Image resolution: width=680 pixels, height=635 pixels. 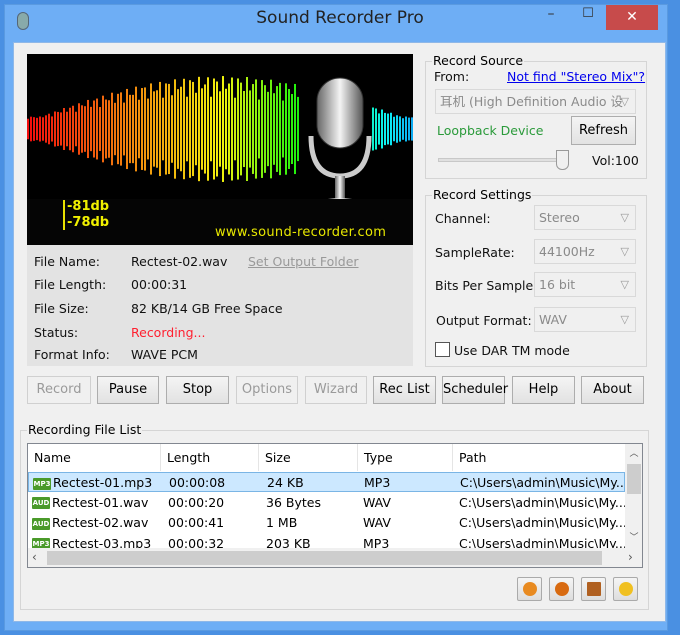 What do you see at coordinates (630, 557) in the screenshot?
I see `scroll-right-icon: ›` at bounding box center [630, 557].